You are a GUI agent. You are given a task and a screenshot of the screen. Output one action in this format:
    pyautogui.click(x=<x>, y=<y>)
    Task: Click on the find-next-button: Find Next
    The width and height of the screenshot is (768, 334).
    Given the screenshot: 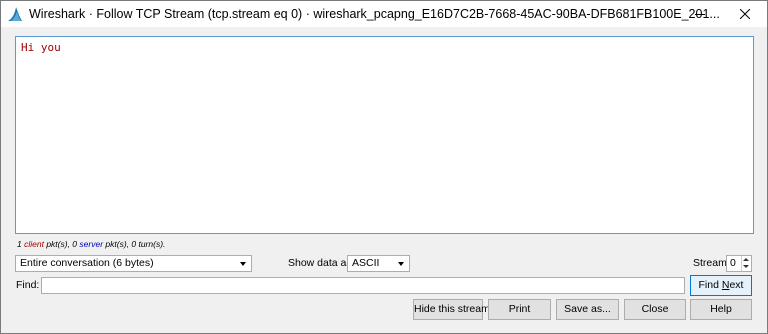 What is the action you would take?
    pyautogui.click(x=721, y=285)
    